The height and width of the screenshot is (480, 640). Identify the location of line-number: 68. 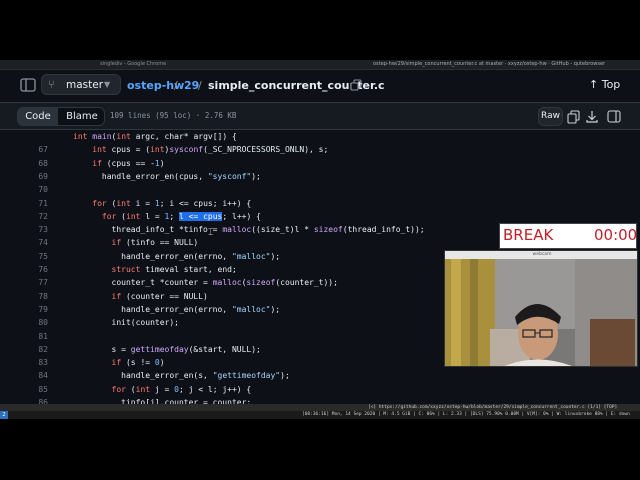
(34, 163).